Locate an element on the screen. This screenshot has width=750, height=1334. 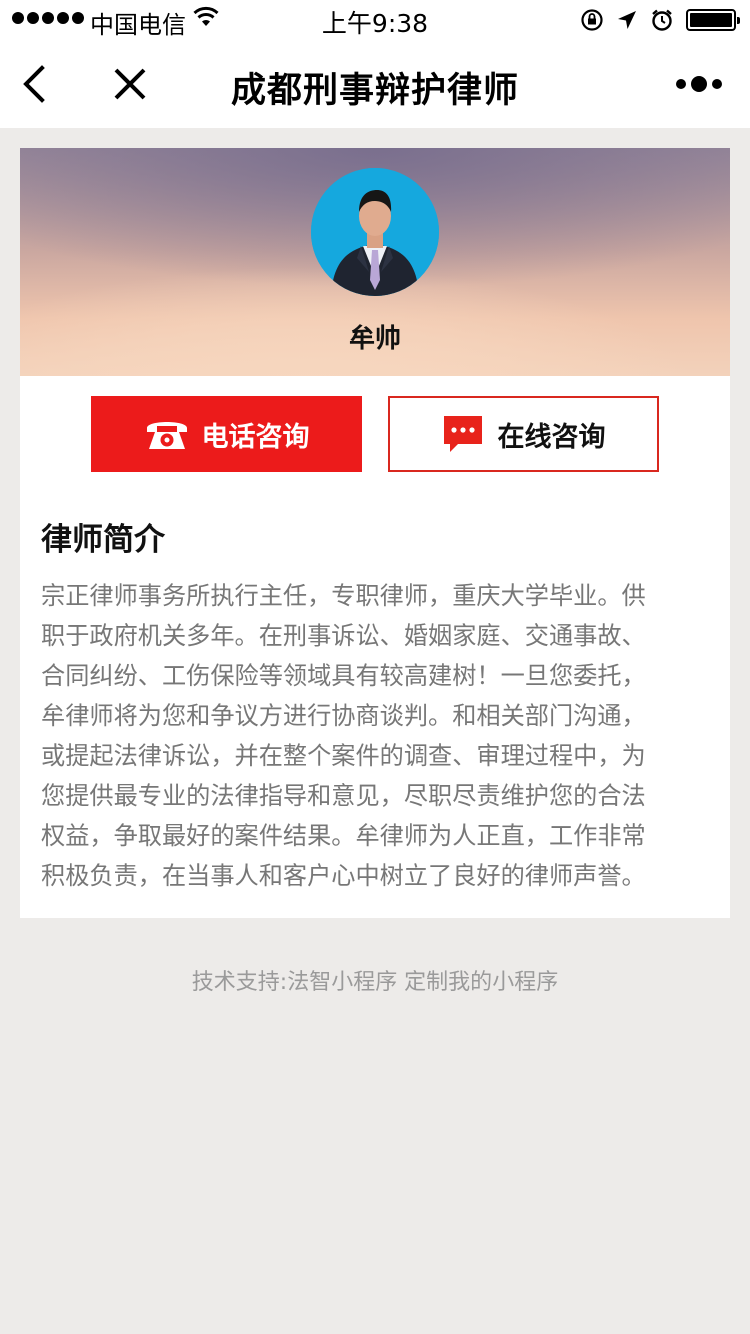
intro-line: 宗正律师事务所执行主任，专职律师，重庆大学毕业。供 is located at coordinates (343, 596).